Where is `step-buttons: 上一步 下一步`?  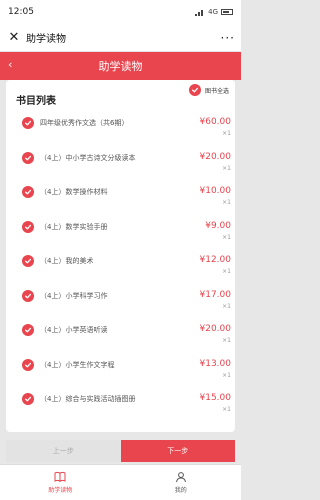
step-buttons: 上一步 下一步 is located at coordinates (120, 451).